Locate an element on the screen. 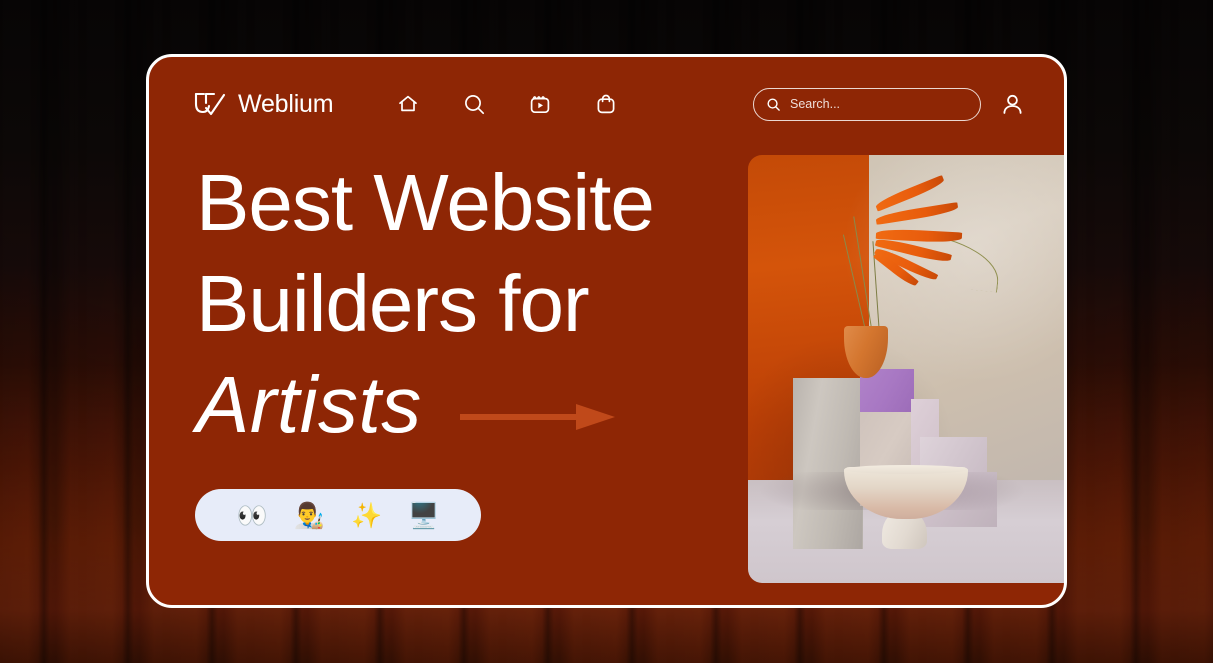 The image size is (1213, 663). image-stone-slab is located at coordinates (827, 463).